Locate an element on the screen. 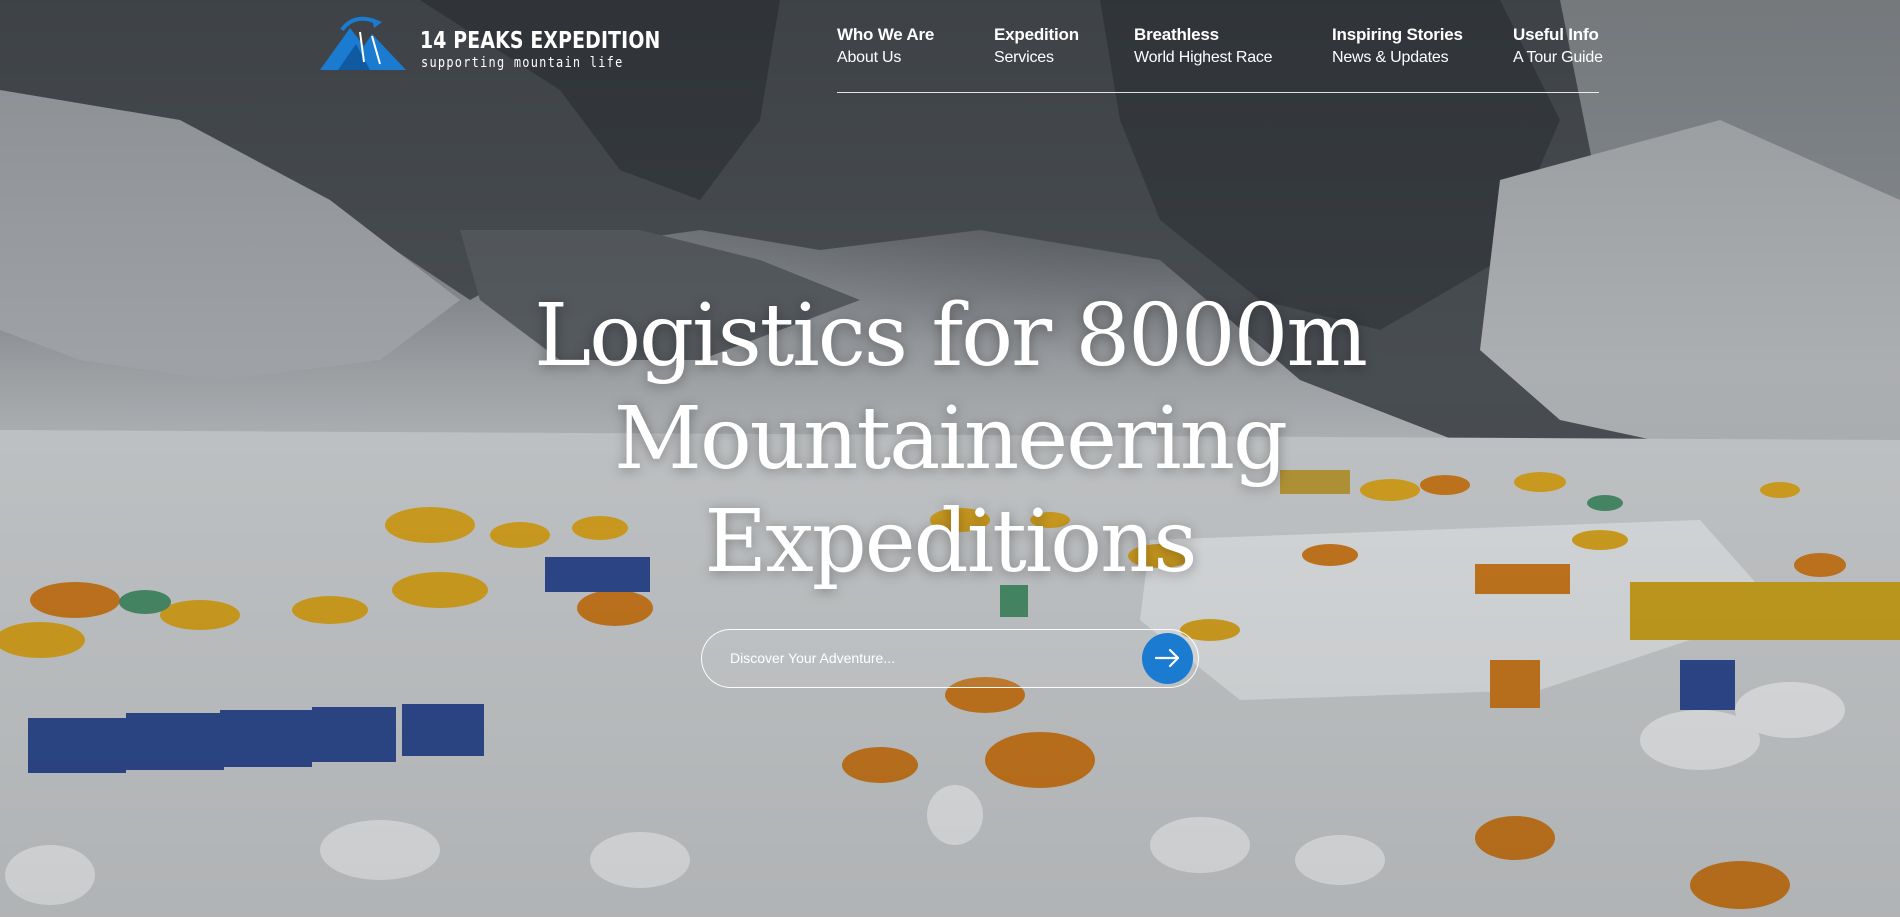 This screenshot has height=917, width=1900. arrow-right-icon is located at coordinates (1167, 658).